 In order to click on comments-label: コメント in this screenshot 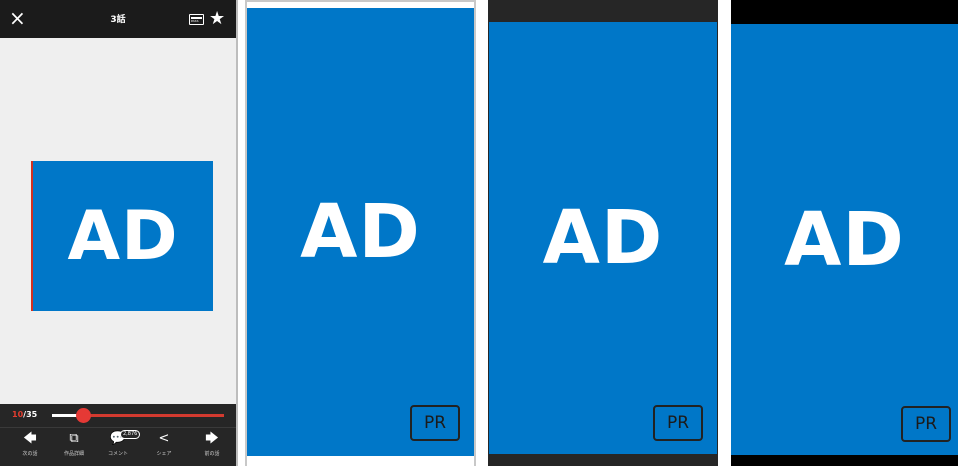, I will do `click(117, 454)`.